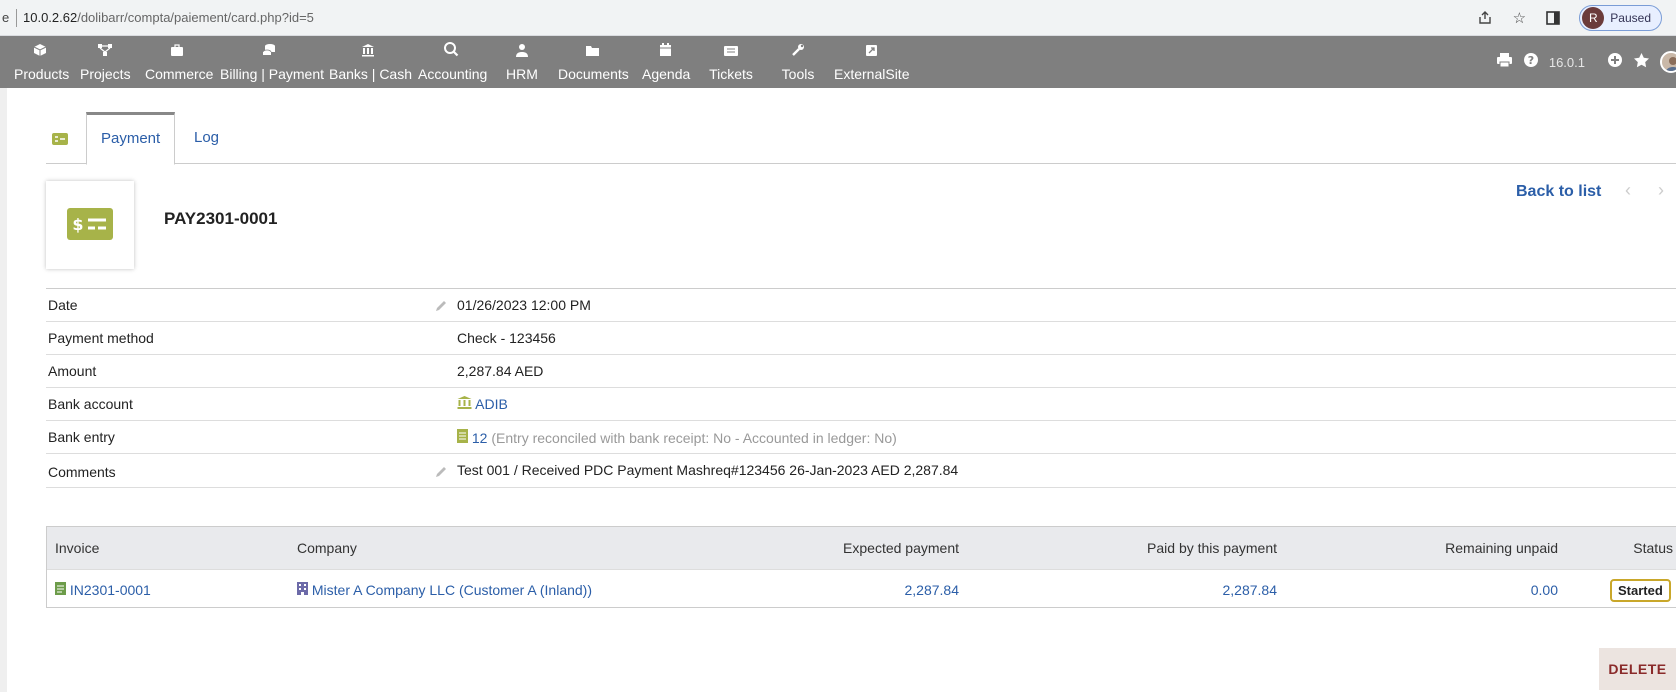 This screenshot has width=1676, height=692. Describe the element at coordinates (861, 371) in the screenshot. I see `field-row-amount: Amount 2,287.84 AED` at that location.